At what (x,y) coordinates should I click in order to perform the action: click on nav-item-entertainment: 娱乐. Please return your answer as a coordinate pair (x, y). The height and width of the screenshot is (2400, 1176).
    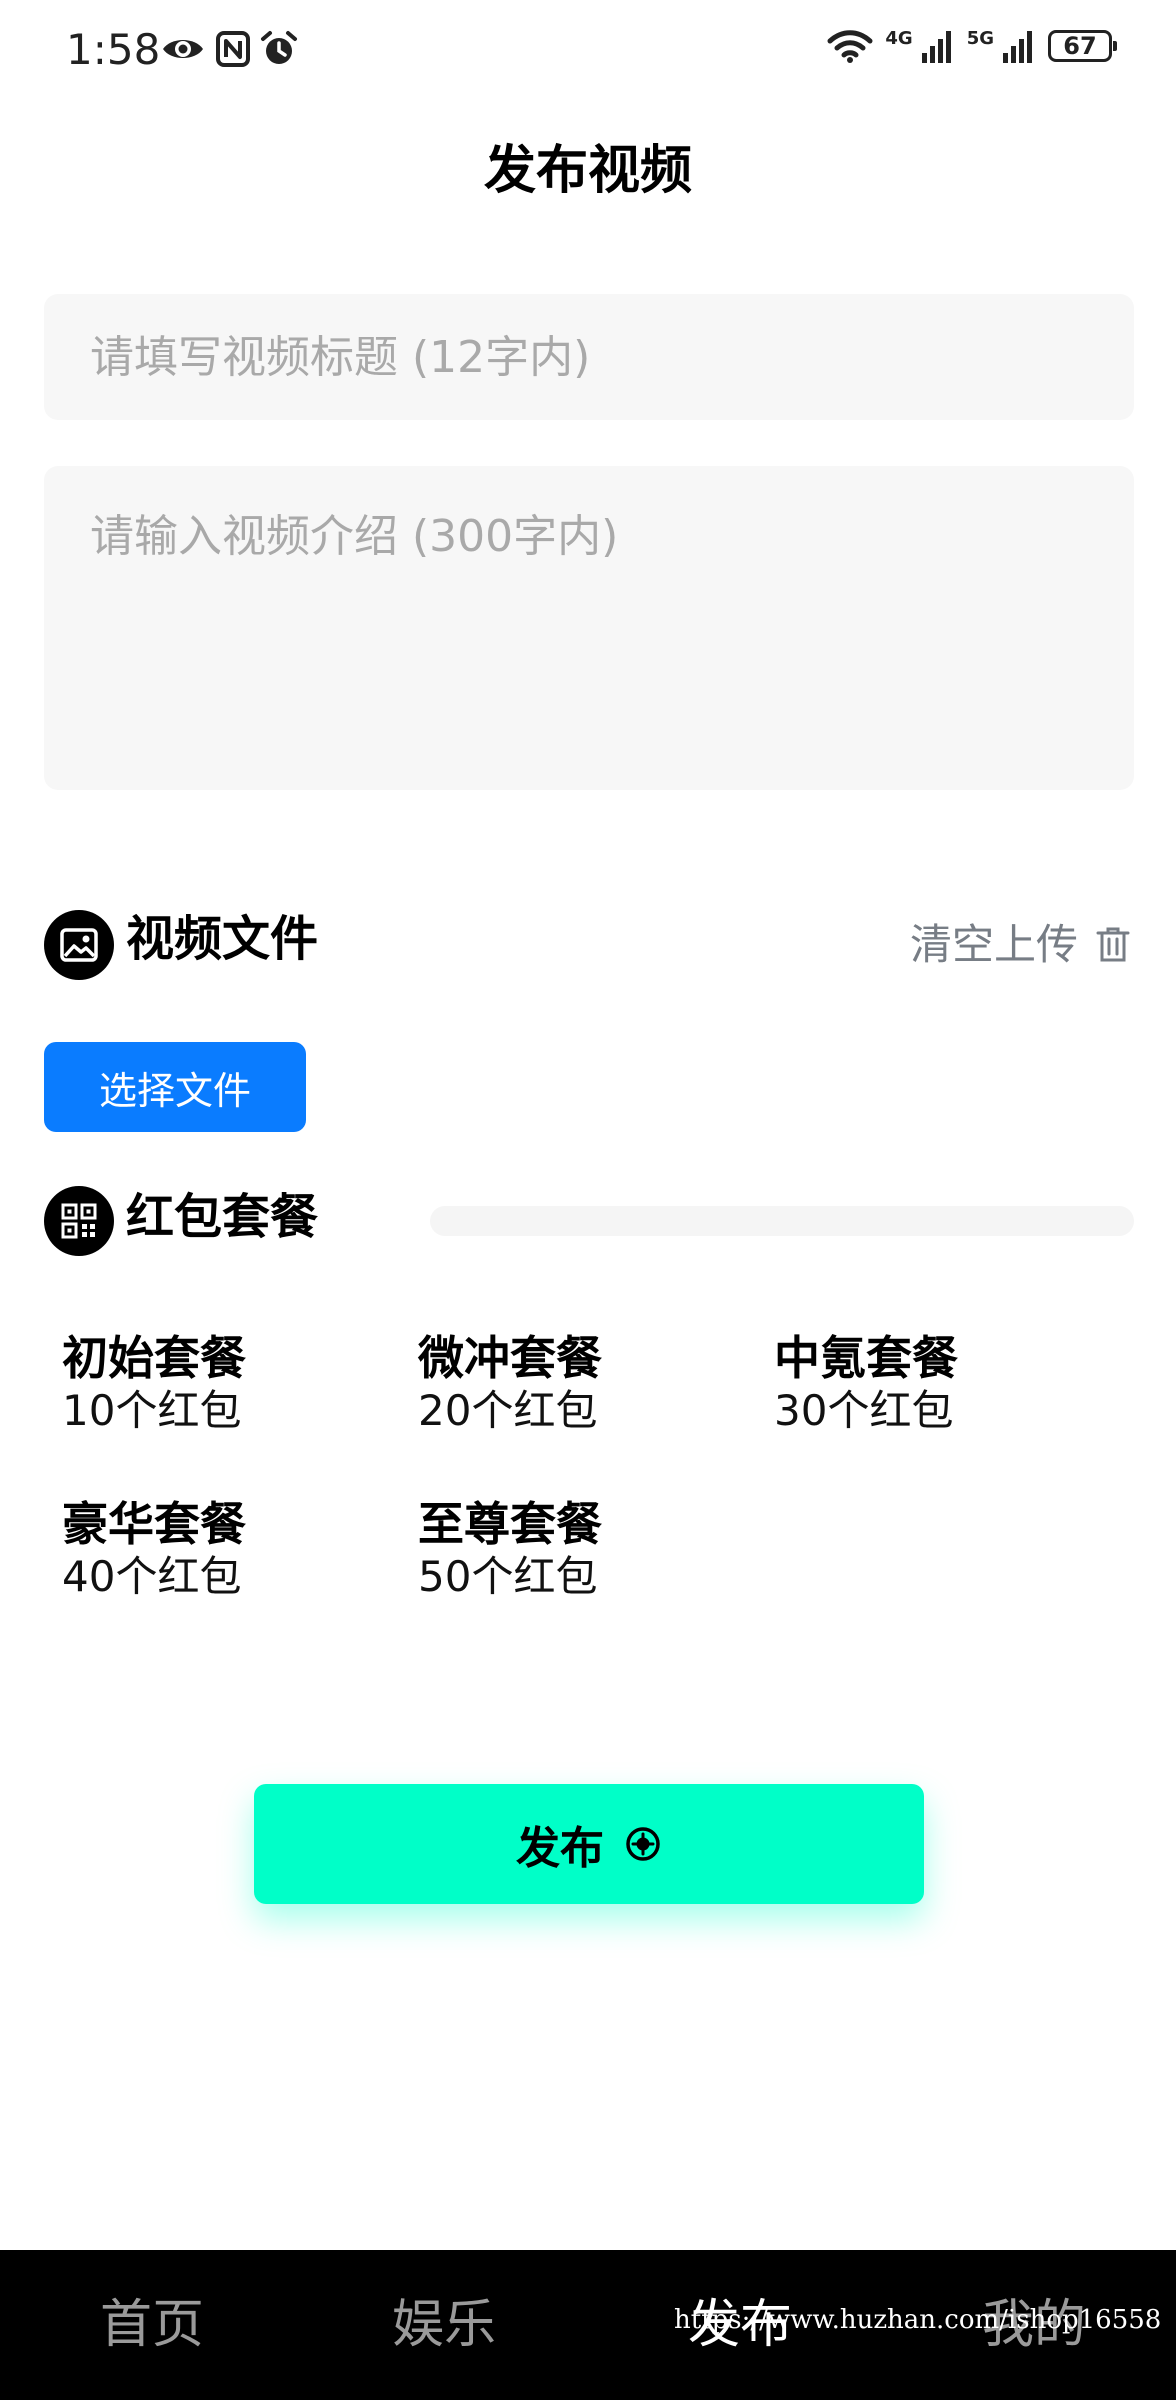
    Looking at the image, I should click on (444, 2325).